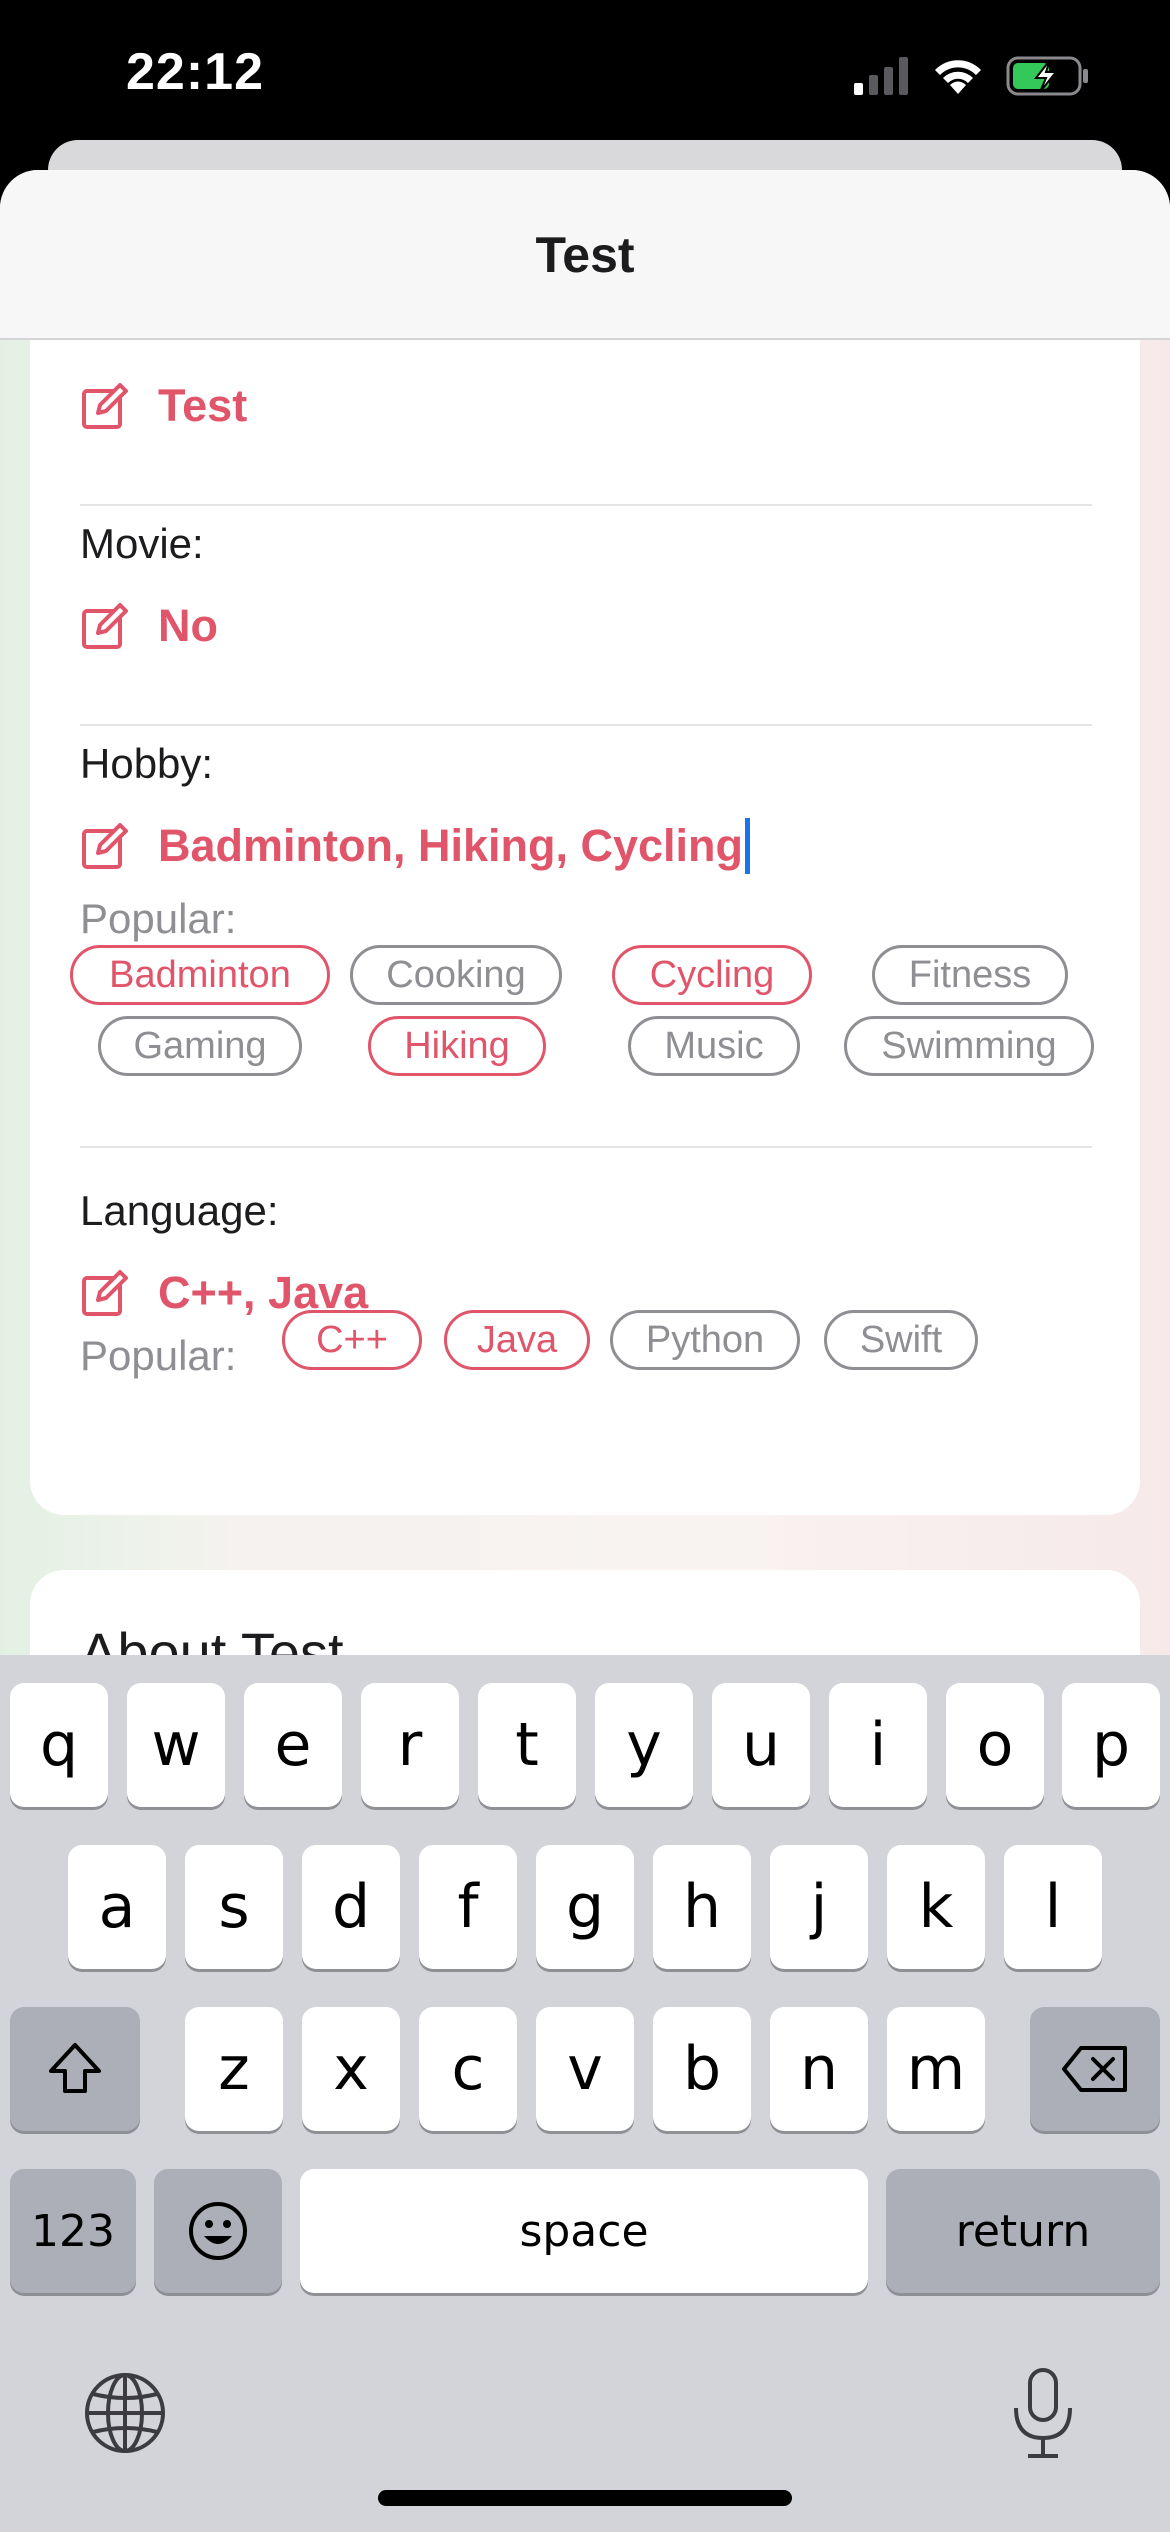 This screenshot has height=2532, width=1170. I want to click on key-j: j, so click(819, 1907).